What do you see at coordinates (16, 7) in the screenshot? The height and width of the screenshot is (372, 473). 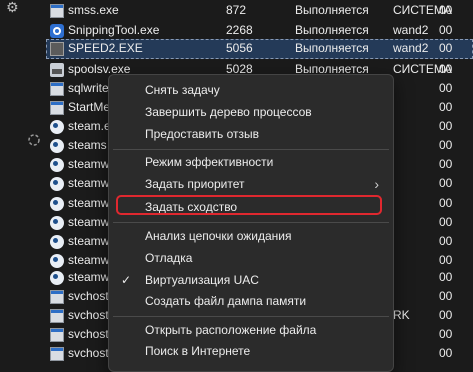 I see `settings-gear-icon: ⚙` at bounding box center [16, 7].